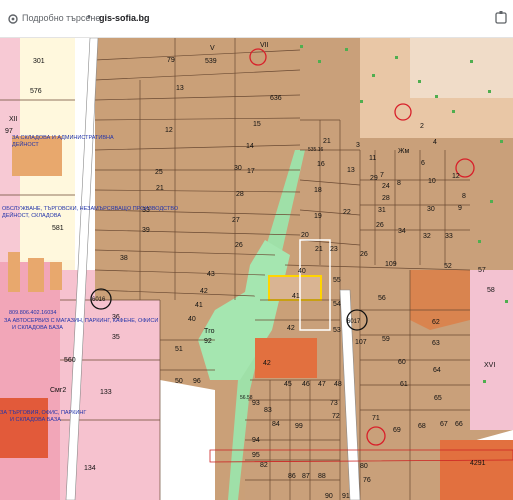 Image resolution: width=513 pixels, height=500 pixels. I want to click on svg-text: 39, so click(146, 230).